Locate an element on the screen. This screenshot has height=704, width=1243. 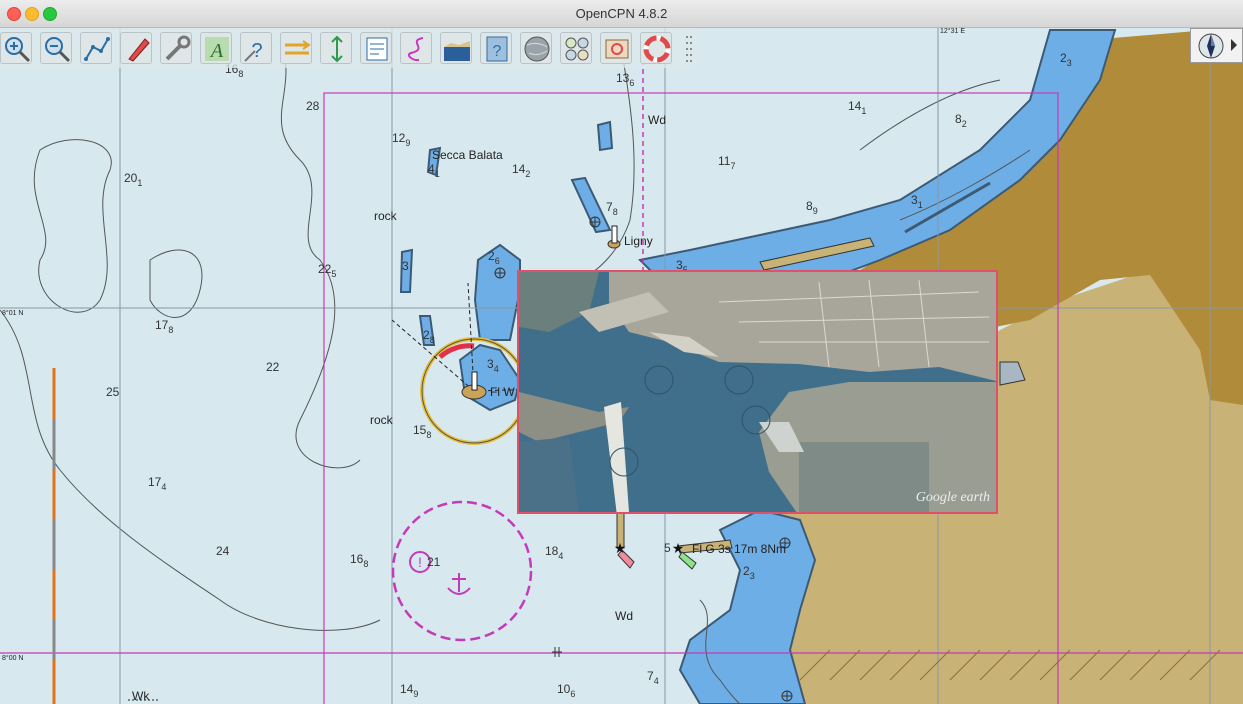
track-icon is located at coordinates (415, 49).